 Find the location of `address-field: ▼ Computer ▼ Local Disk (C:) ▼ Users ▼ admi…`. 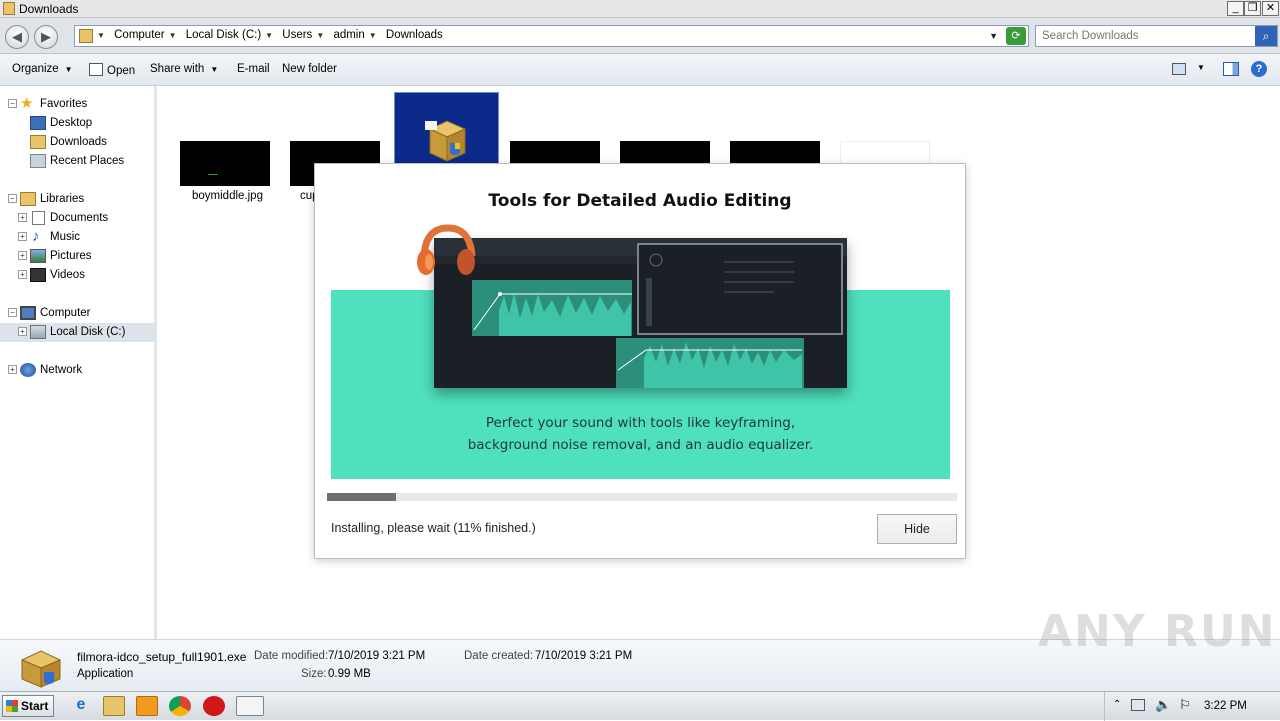

address-field: ▼ Computer ▼ Local Disk (C:) ▼ Users ▼ admi… is located at coordinates (551, 36).